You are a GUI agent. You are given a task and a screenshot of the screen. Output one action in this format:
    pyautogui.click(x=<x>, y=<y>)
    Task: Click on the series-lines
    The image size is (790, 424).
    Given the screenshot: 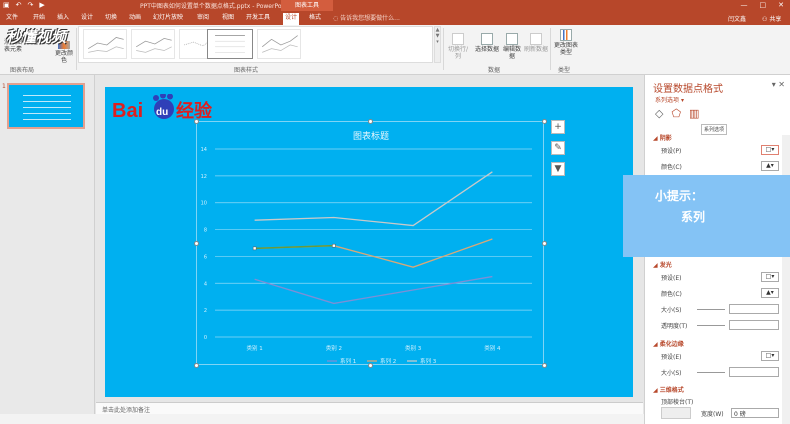 What is the action you would take?
    pyautogui.click(x=372, y=238)
    